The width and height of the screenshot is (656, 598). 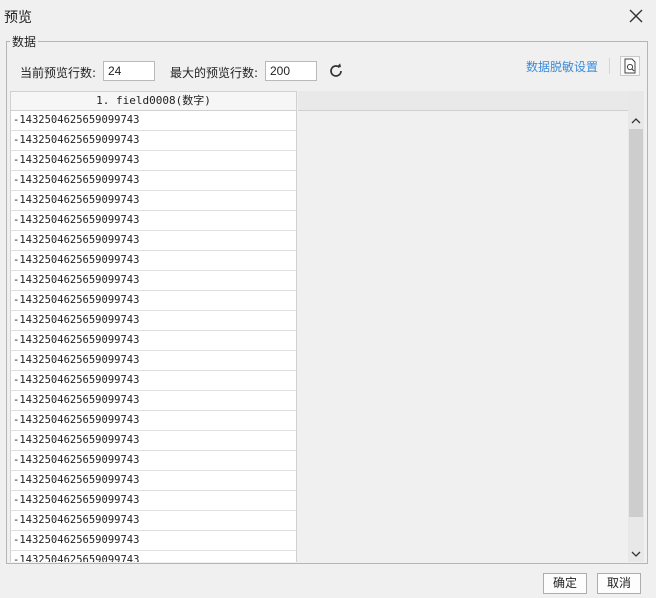 I want to click on cancel-button: 取消, so click(x=619, y=583).